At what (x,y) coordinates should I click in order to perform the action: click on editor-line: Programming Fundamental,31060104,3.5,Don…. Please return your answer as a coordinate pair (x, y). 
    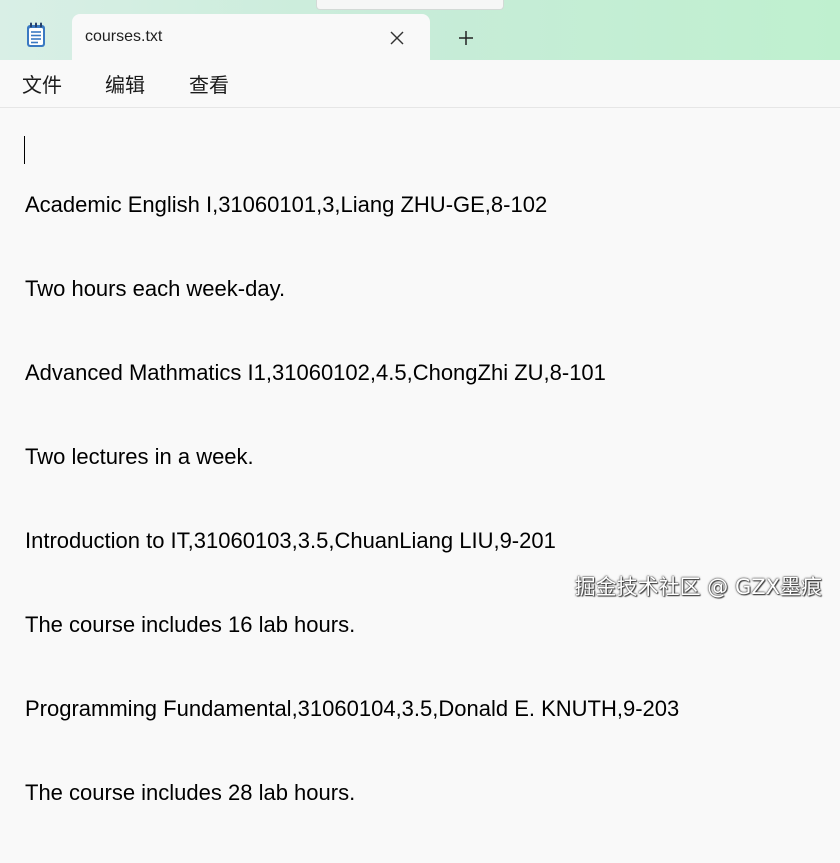
    Looking at the image, I should click on (352, 708).